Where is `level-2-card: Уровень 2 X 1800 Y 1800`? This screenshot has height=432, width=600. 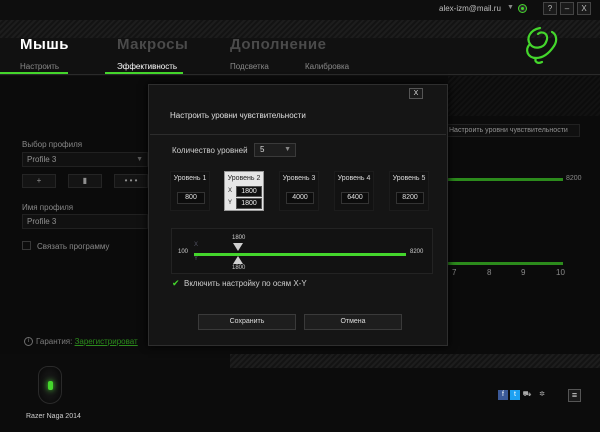
level-2-card: Уровень 2 X 1800 Y 1800 is located at coordinates (244, 191).